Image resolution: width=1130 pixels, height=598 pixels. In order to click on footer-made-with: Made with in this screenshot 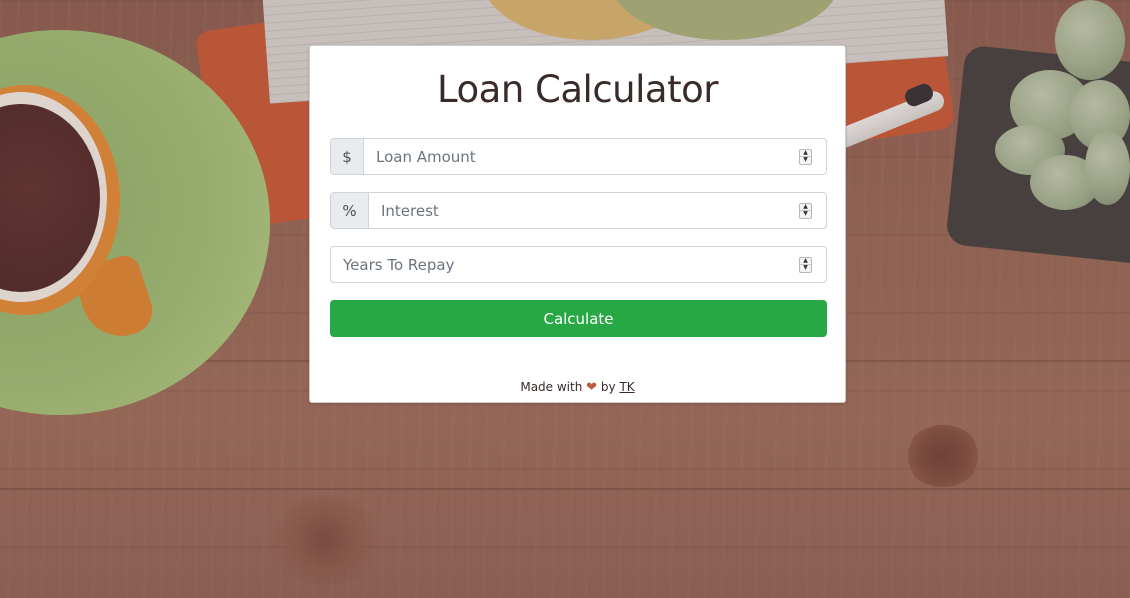, I will do `click(551, 387)`.